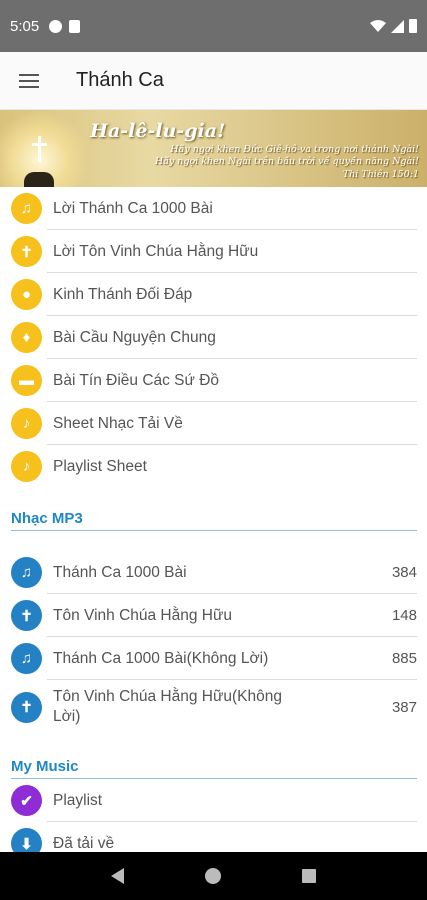 The height and width of the screenshot is (900, 427). Describe the element at coordinates (404, 658) in the screenshot. I see `track-count: 885` at that location.